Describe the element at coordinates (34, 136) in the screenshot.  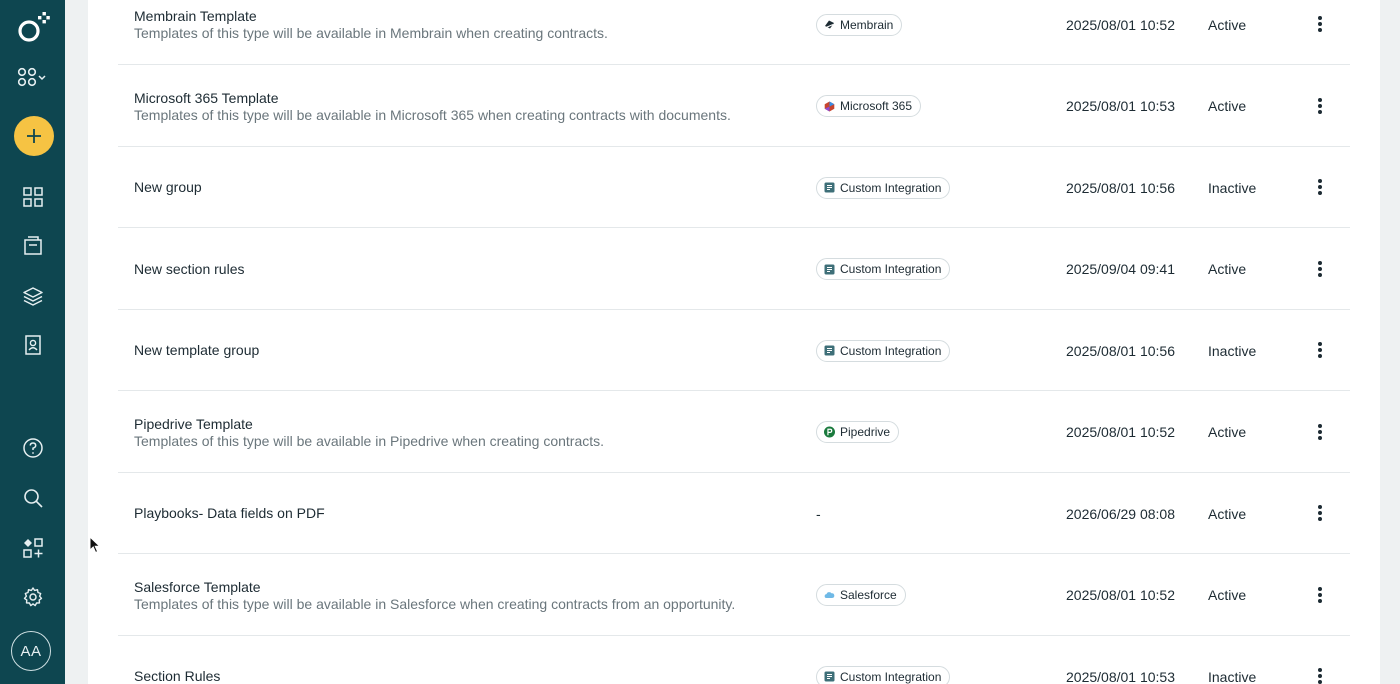
I see `add-button` at that location.